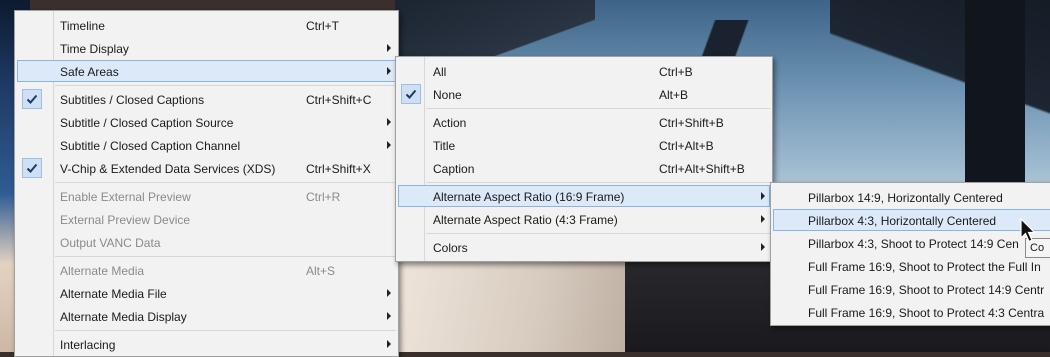  I want to click on menu-item-pillarbox-4-3-protect-14-9: Pillarbox 4:3, Shoot to Protect 14:9 Cen, so click(911, 243).